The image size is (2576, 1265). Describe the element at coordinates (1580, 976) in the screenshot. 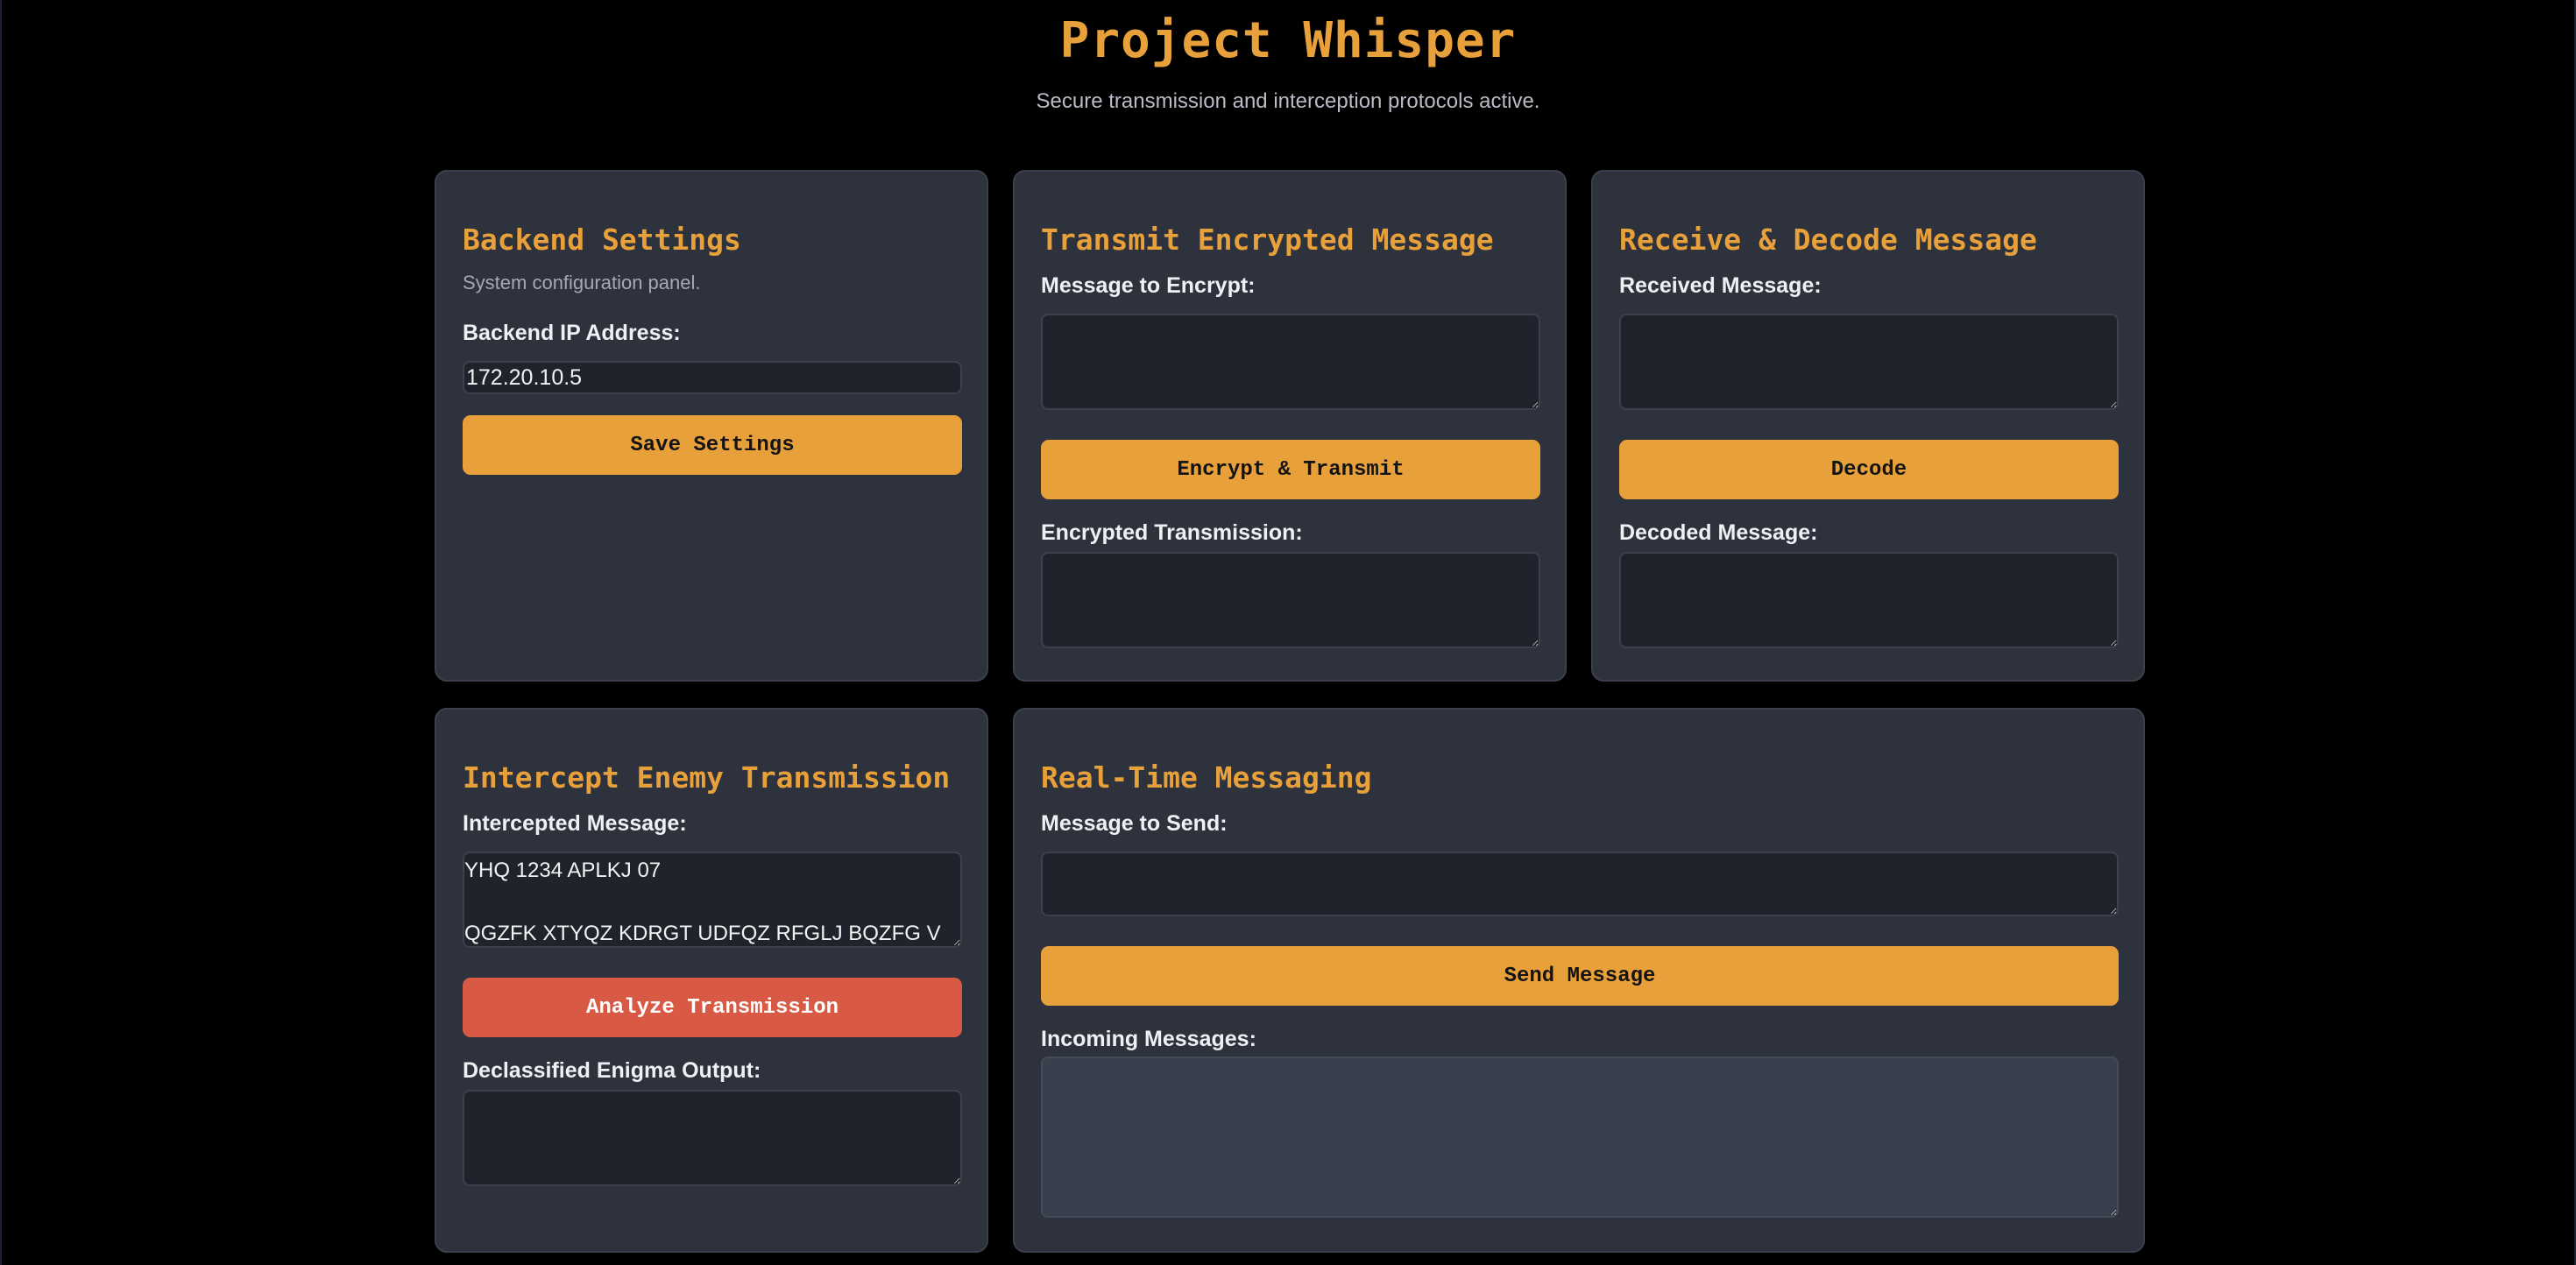

I see `send-message-button: Send Message` at that location.